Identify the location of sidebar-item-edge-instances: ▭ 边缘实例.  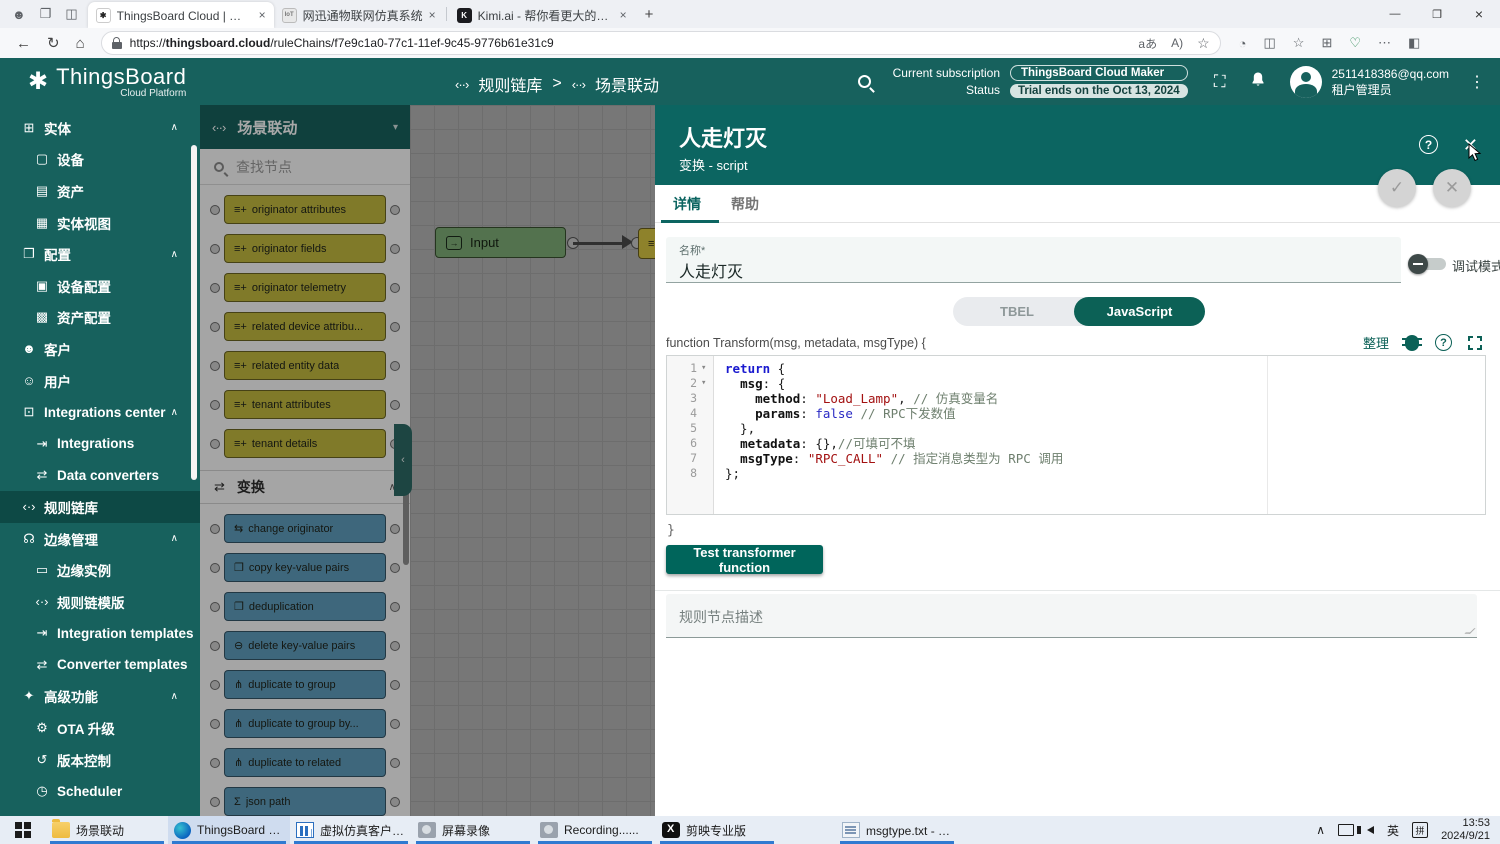
(100, 570).